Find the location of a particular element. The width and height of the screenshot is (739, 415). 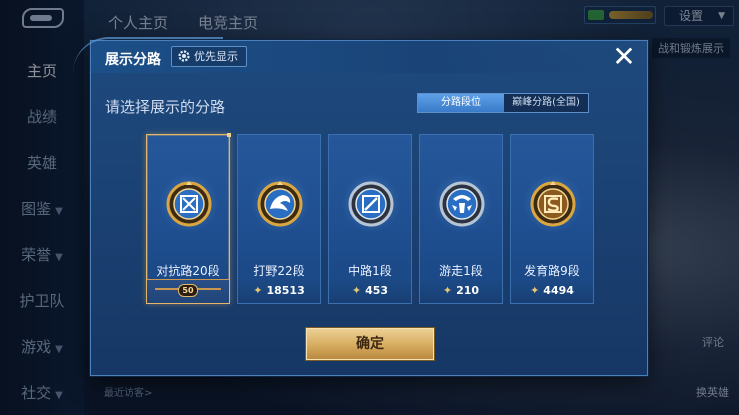

roam-emblem-icon is located at coordinates (462, 204).